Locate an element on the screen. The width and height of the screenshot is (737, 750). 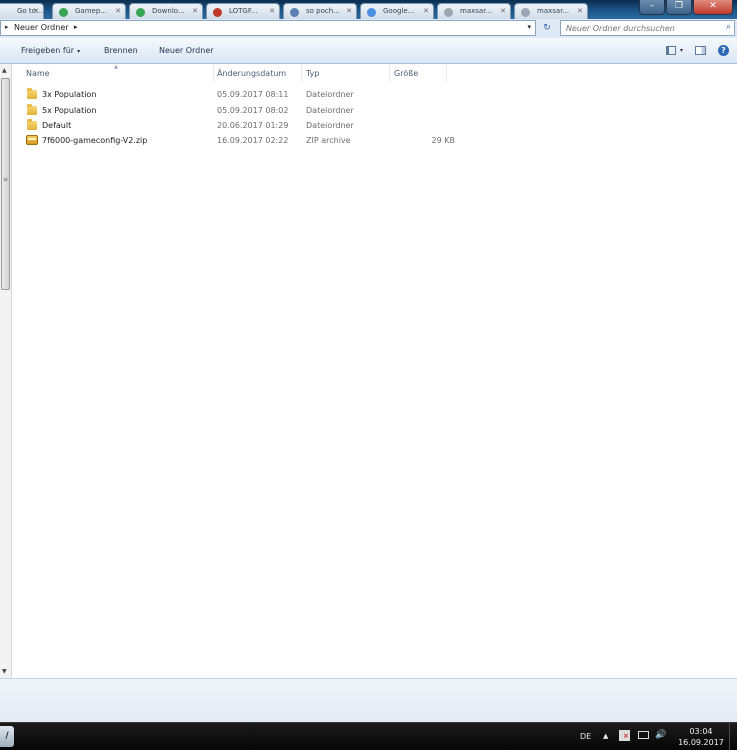
file-type: ZIP archive is located at coordinates (328, 140).